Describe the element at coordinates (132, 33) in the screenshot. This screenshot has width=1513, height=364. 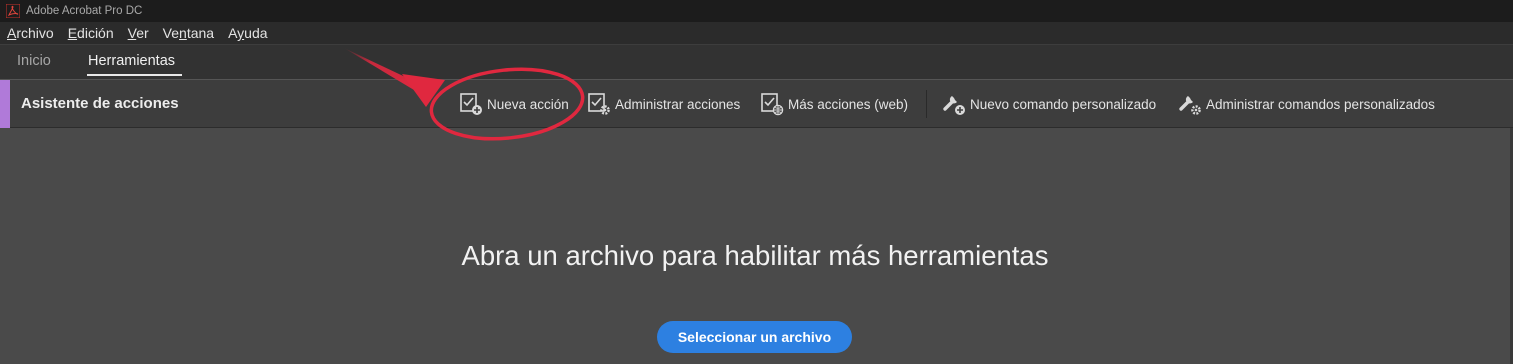
I see `menu-ver-mnemonic: V` at that location.